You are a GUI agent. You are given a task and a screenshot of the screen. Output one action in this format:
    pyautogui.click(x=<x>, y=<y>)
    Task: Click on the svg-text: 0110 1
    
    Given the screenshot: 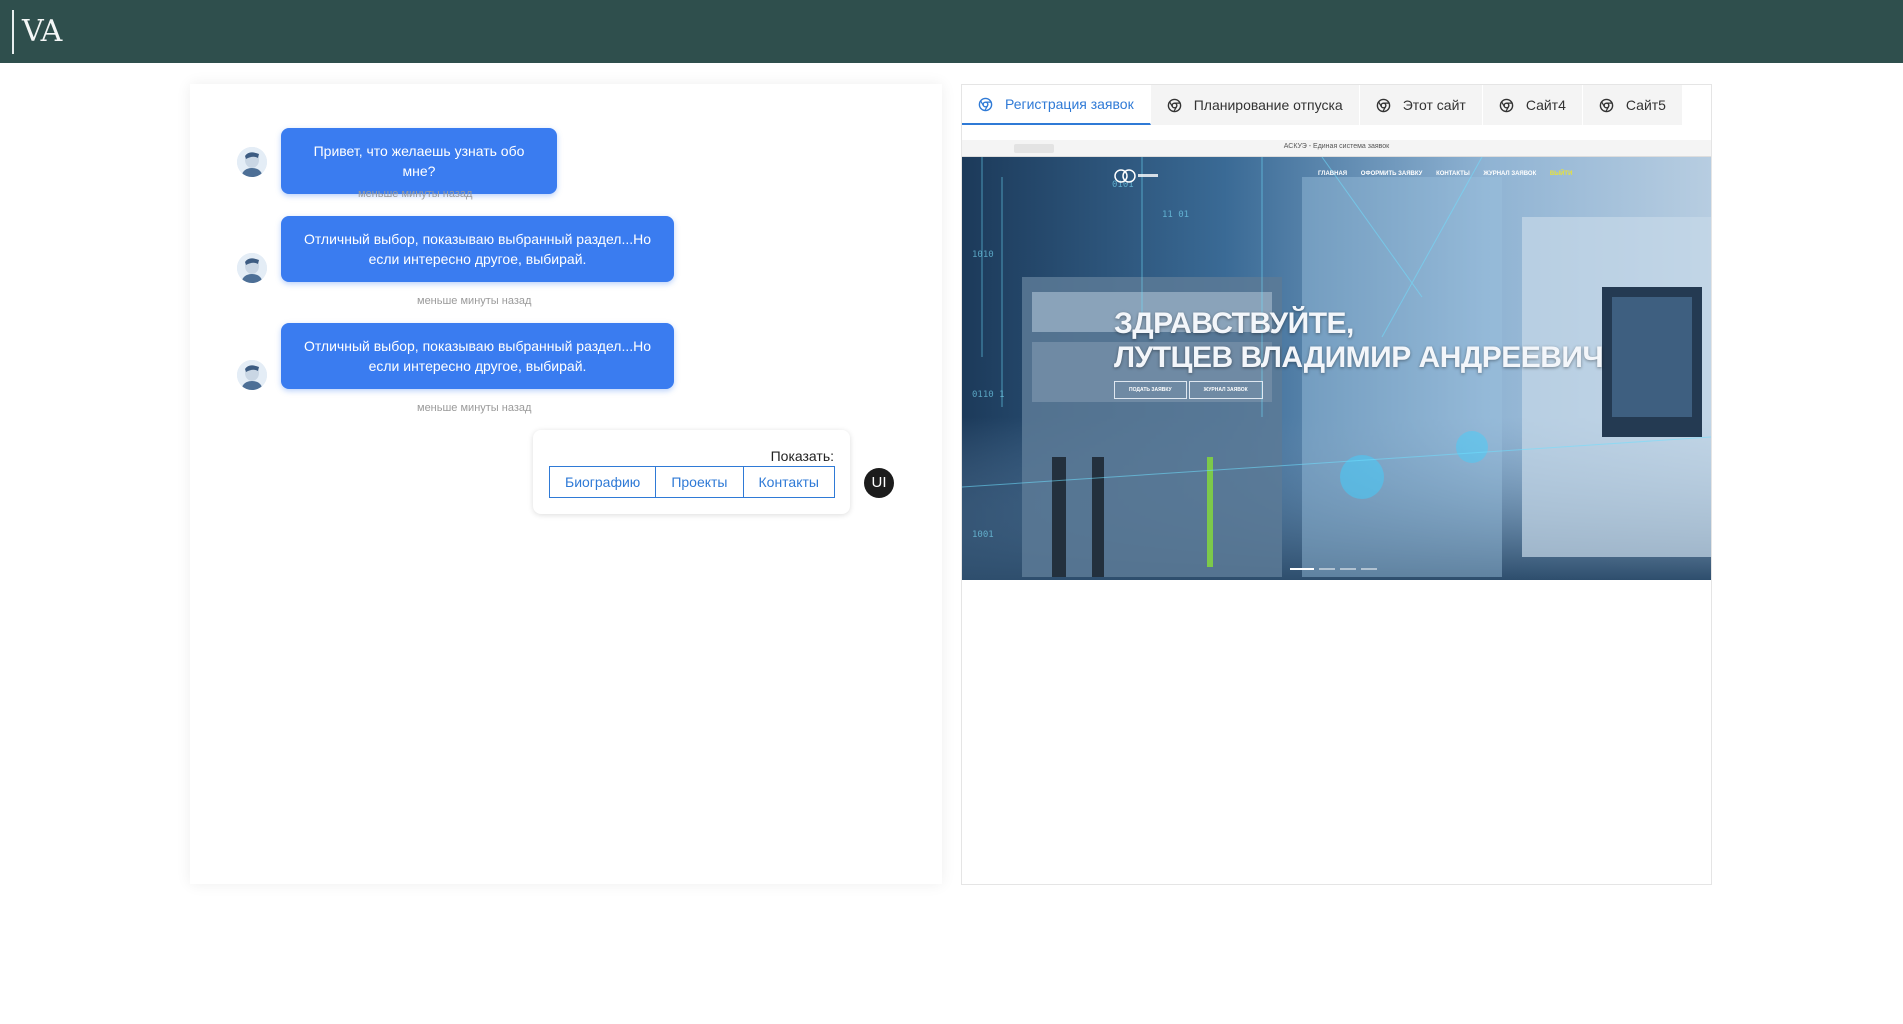 What is the action you would take?
    pyautogui.click(x=988, y=395)
    